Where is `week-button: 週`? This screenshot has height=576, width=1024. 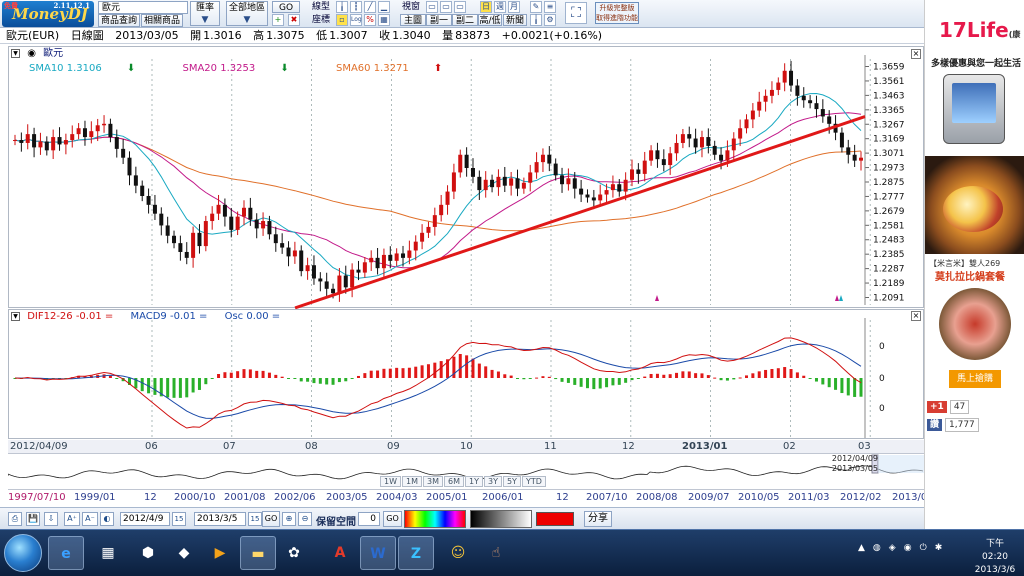 week-button: 週 is located at coordinates (500, 7).